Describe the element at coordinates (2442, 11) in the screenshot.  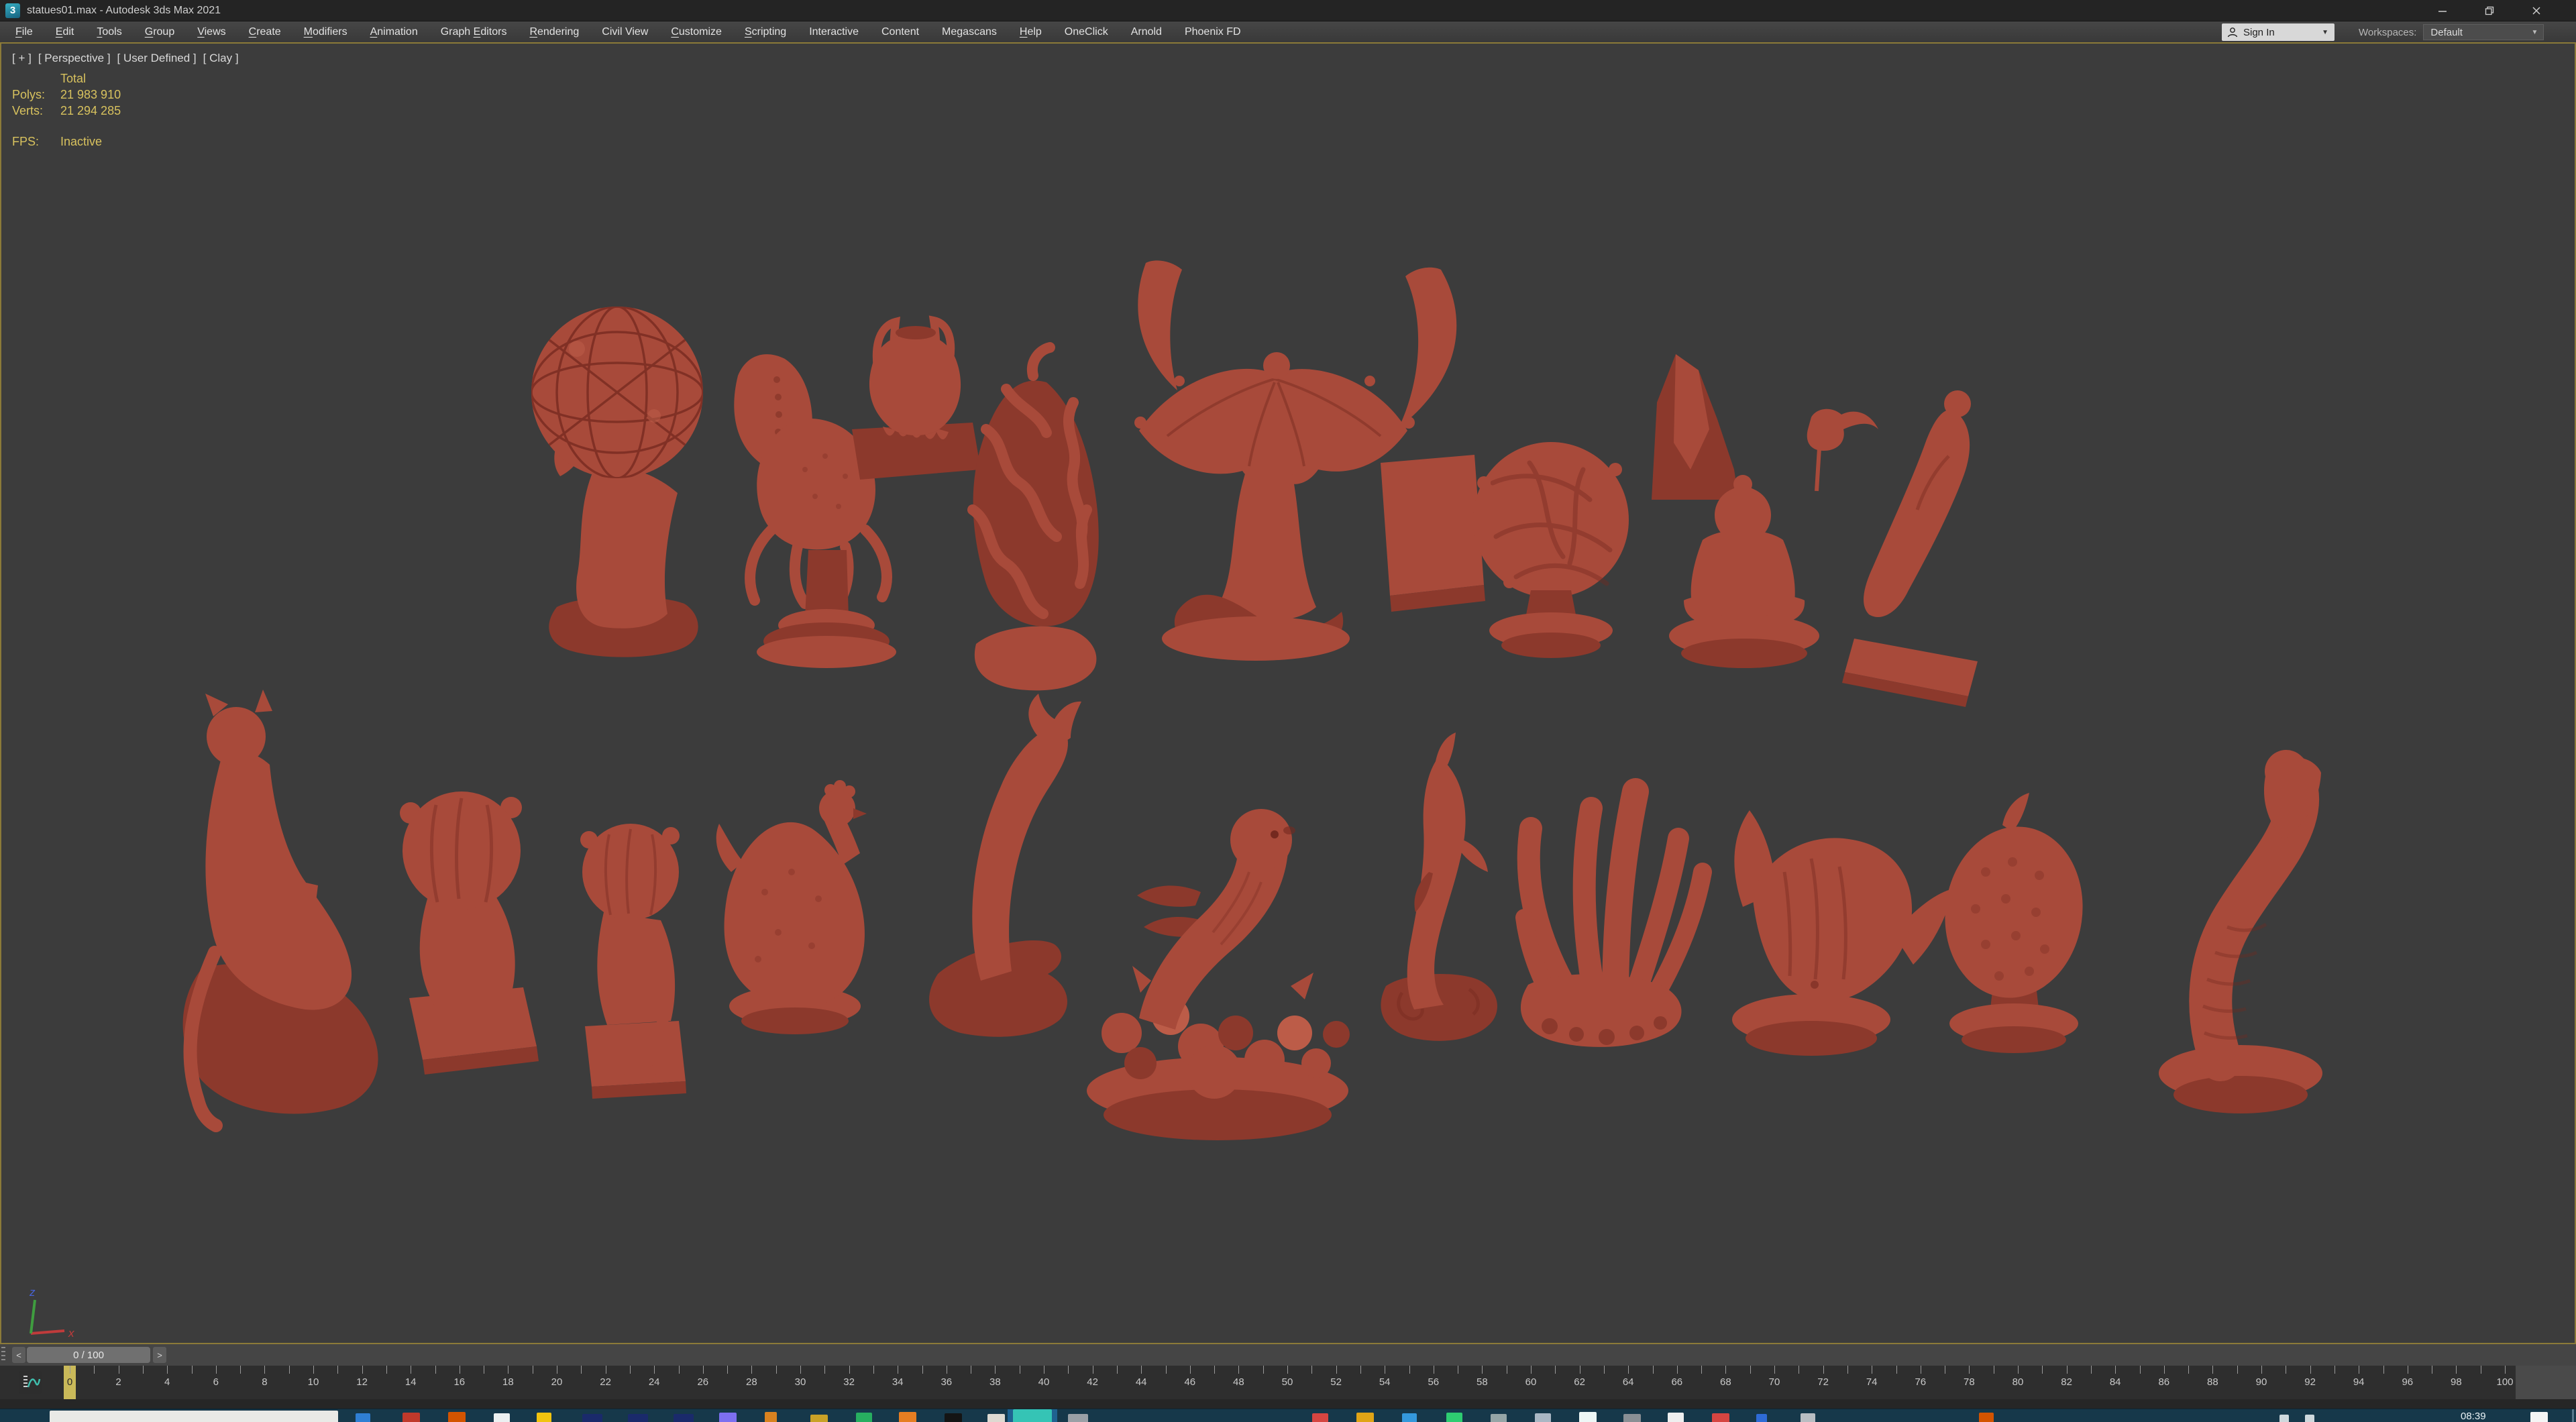
I see `minimize-button` at that location.